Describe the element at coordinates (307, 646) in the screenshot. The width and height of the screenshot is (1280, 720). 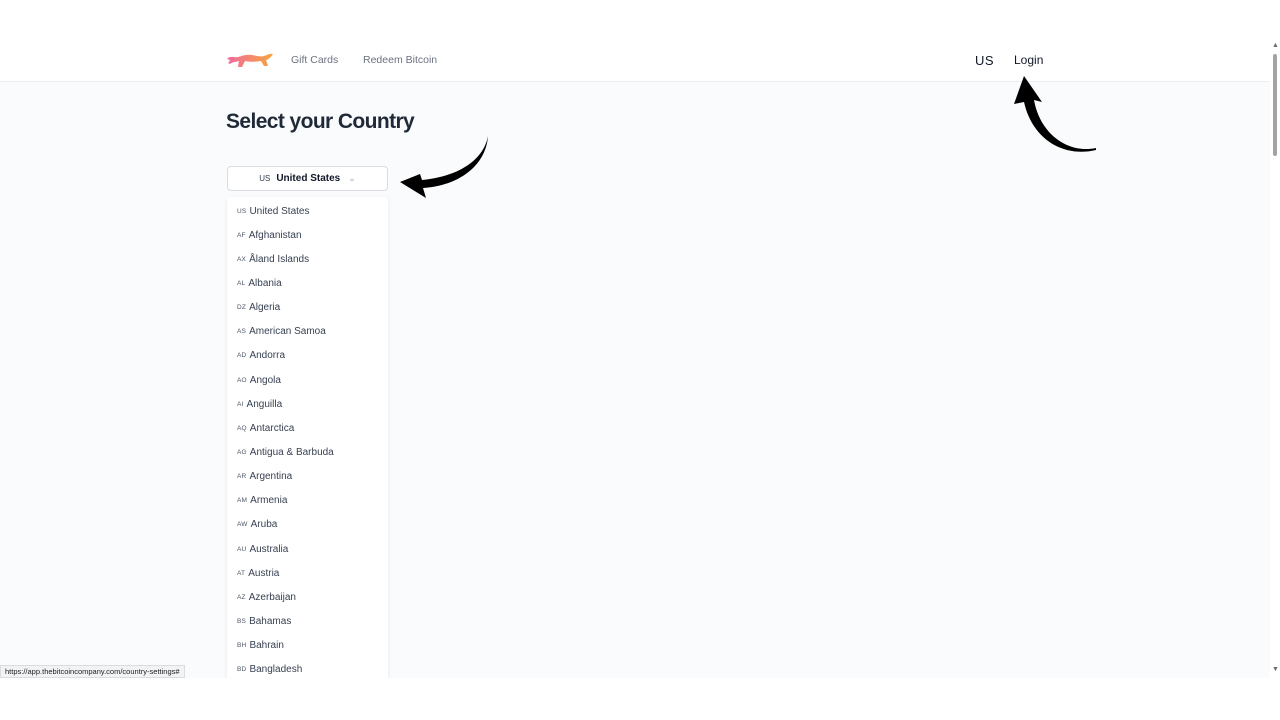
I see `country-option: BH Bahrain` at that location.